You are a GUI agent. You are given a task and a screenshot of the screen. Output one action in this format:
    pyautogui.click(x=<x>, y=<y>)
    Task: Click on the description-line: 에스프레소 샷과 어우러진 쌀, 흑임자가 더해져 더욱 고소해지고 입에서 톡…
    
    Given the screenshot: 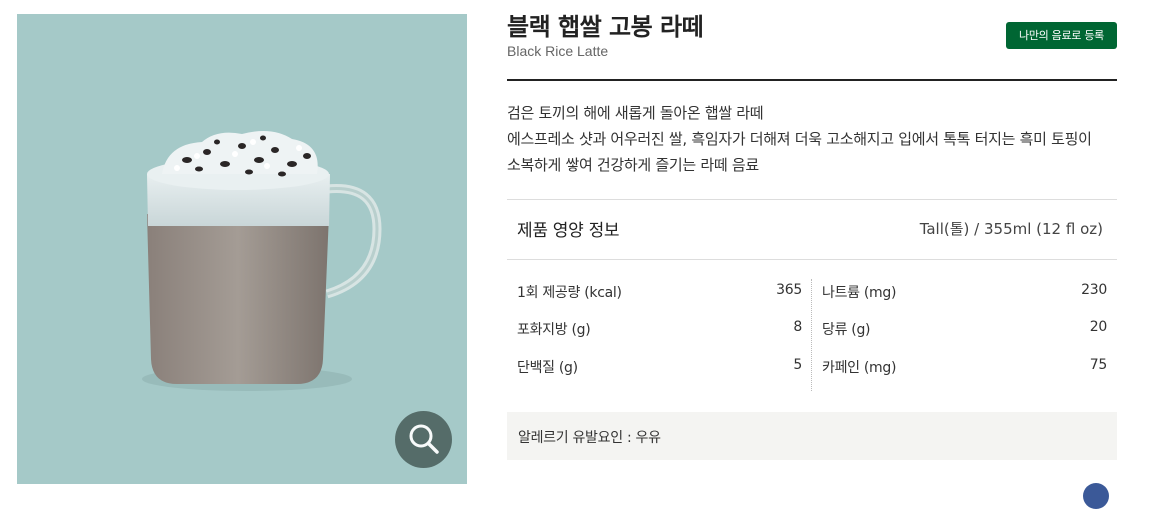 What is the action you would take?
    pyautogui.click(x=799, y=139)
    